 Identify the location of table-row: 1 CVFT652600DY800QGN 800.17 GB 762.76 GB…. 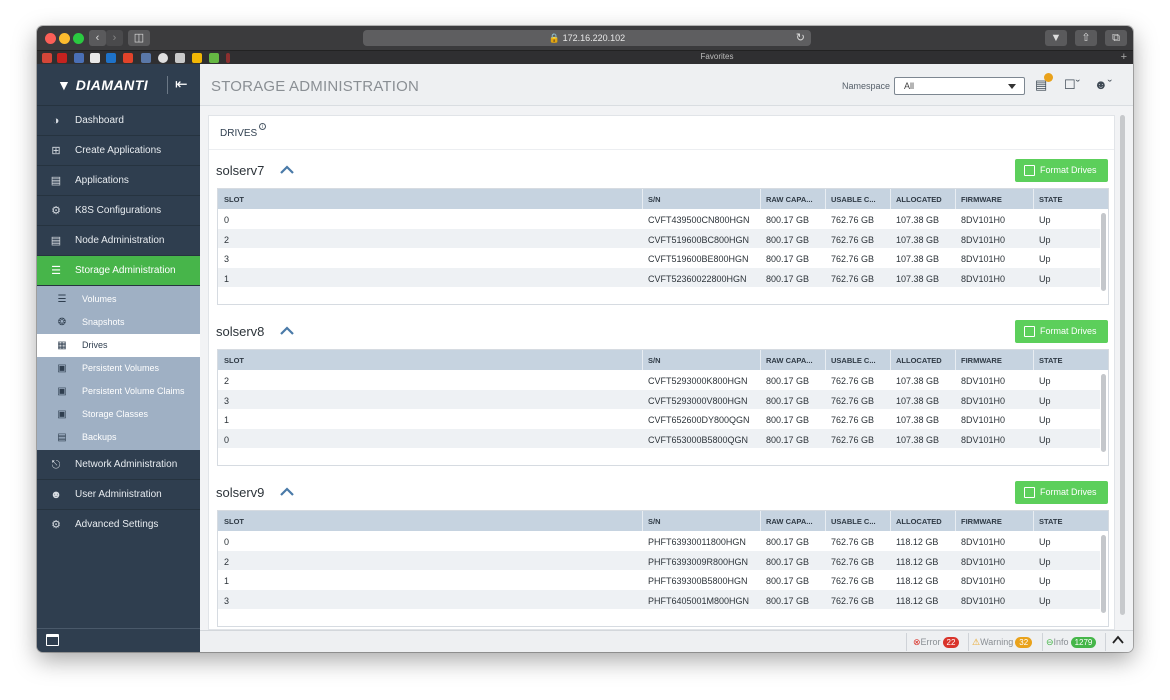
(659, 419).